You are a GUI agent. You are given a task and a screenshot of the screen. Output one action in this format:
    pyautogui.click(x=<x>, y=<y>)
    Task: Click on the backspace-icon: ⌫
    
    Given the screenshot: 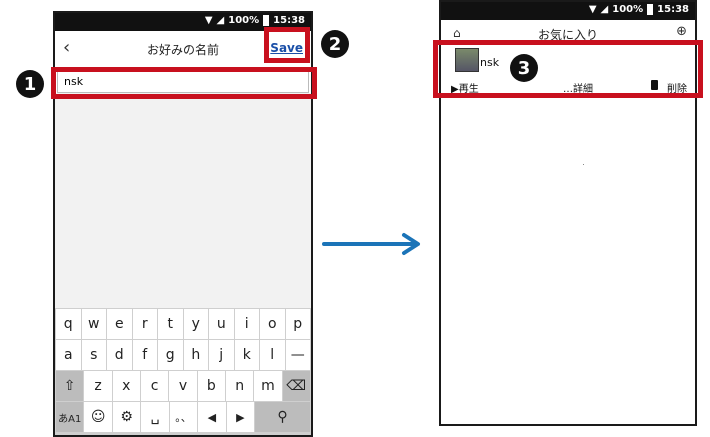 What is the action you would take?
    pyautogui.click(x=296, y=386)
    